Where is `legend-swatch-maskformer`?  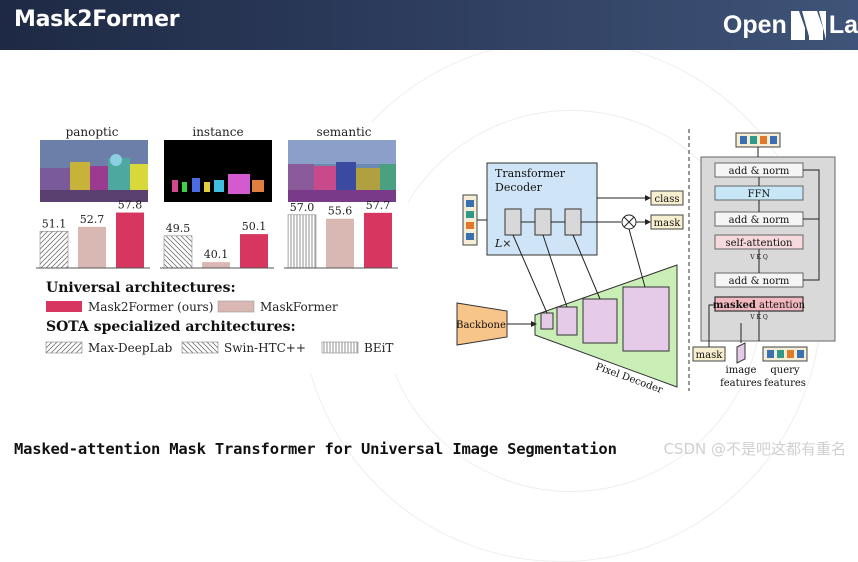
legend-swatch-maskformer is located at coordinates (236, 306).